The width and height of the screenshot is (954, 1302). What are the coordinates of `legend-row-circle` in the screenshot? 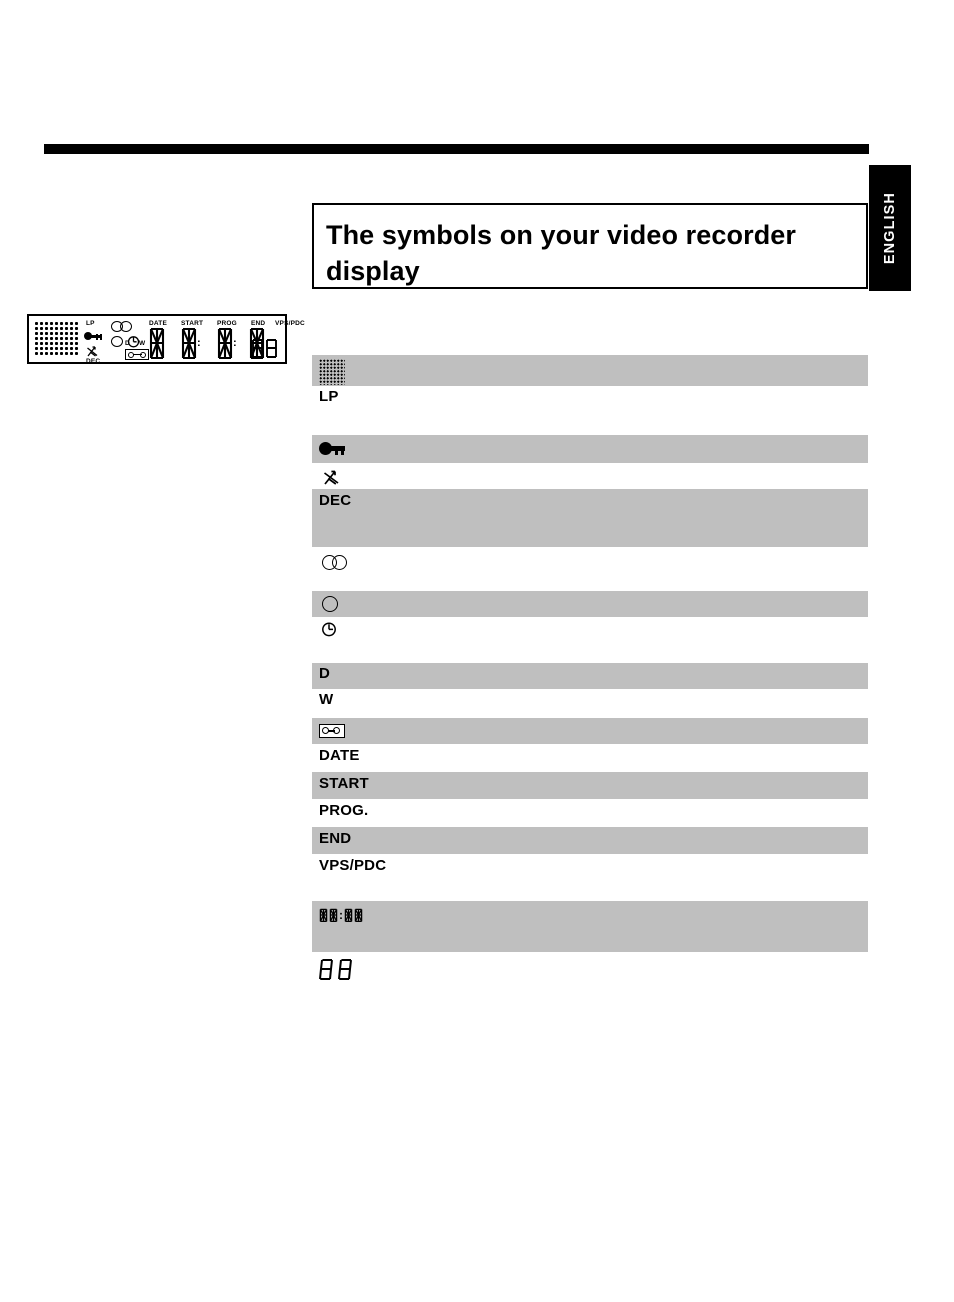 It's located at (590, 604).